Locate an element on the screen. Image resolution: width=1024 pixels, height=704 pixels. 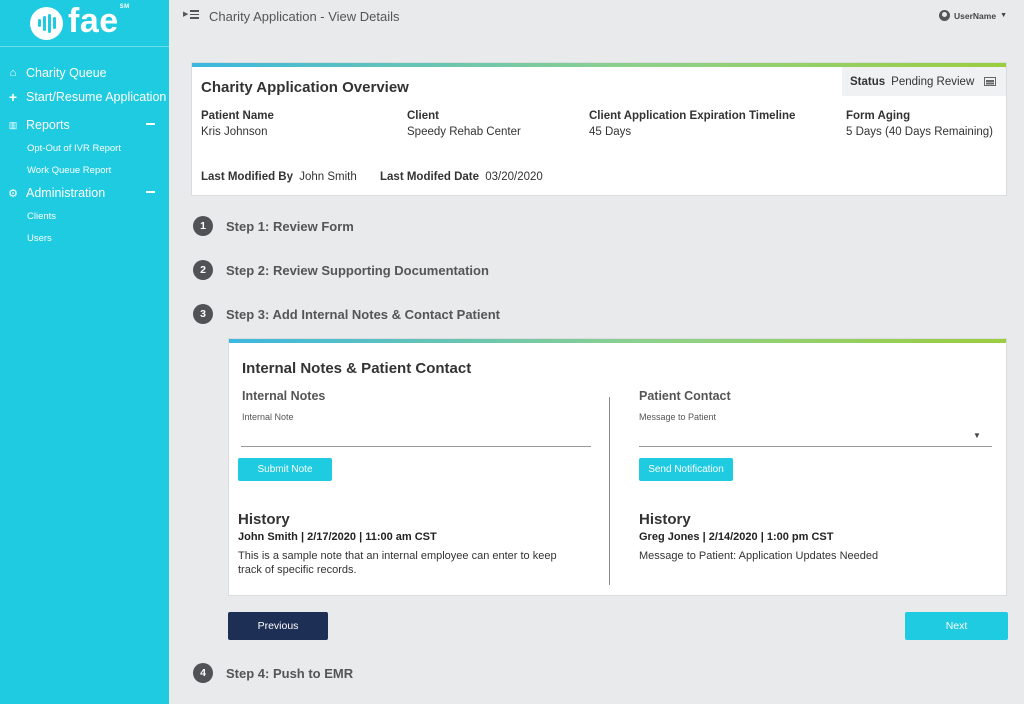
message-to-patient-select is located at coordinates (815, 436).